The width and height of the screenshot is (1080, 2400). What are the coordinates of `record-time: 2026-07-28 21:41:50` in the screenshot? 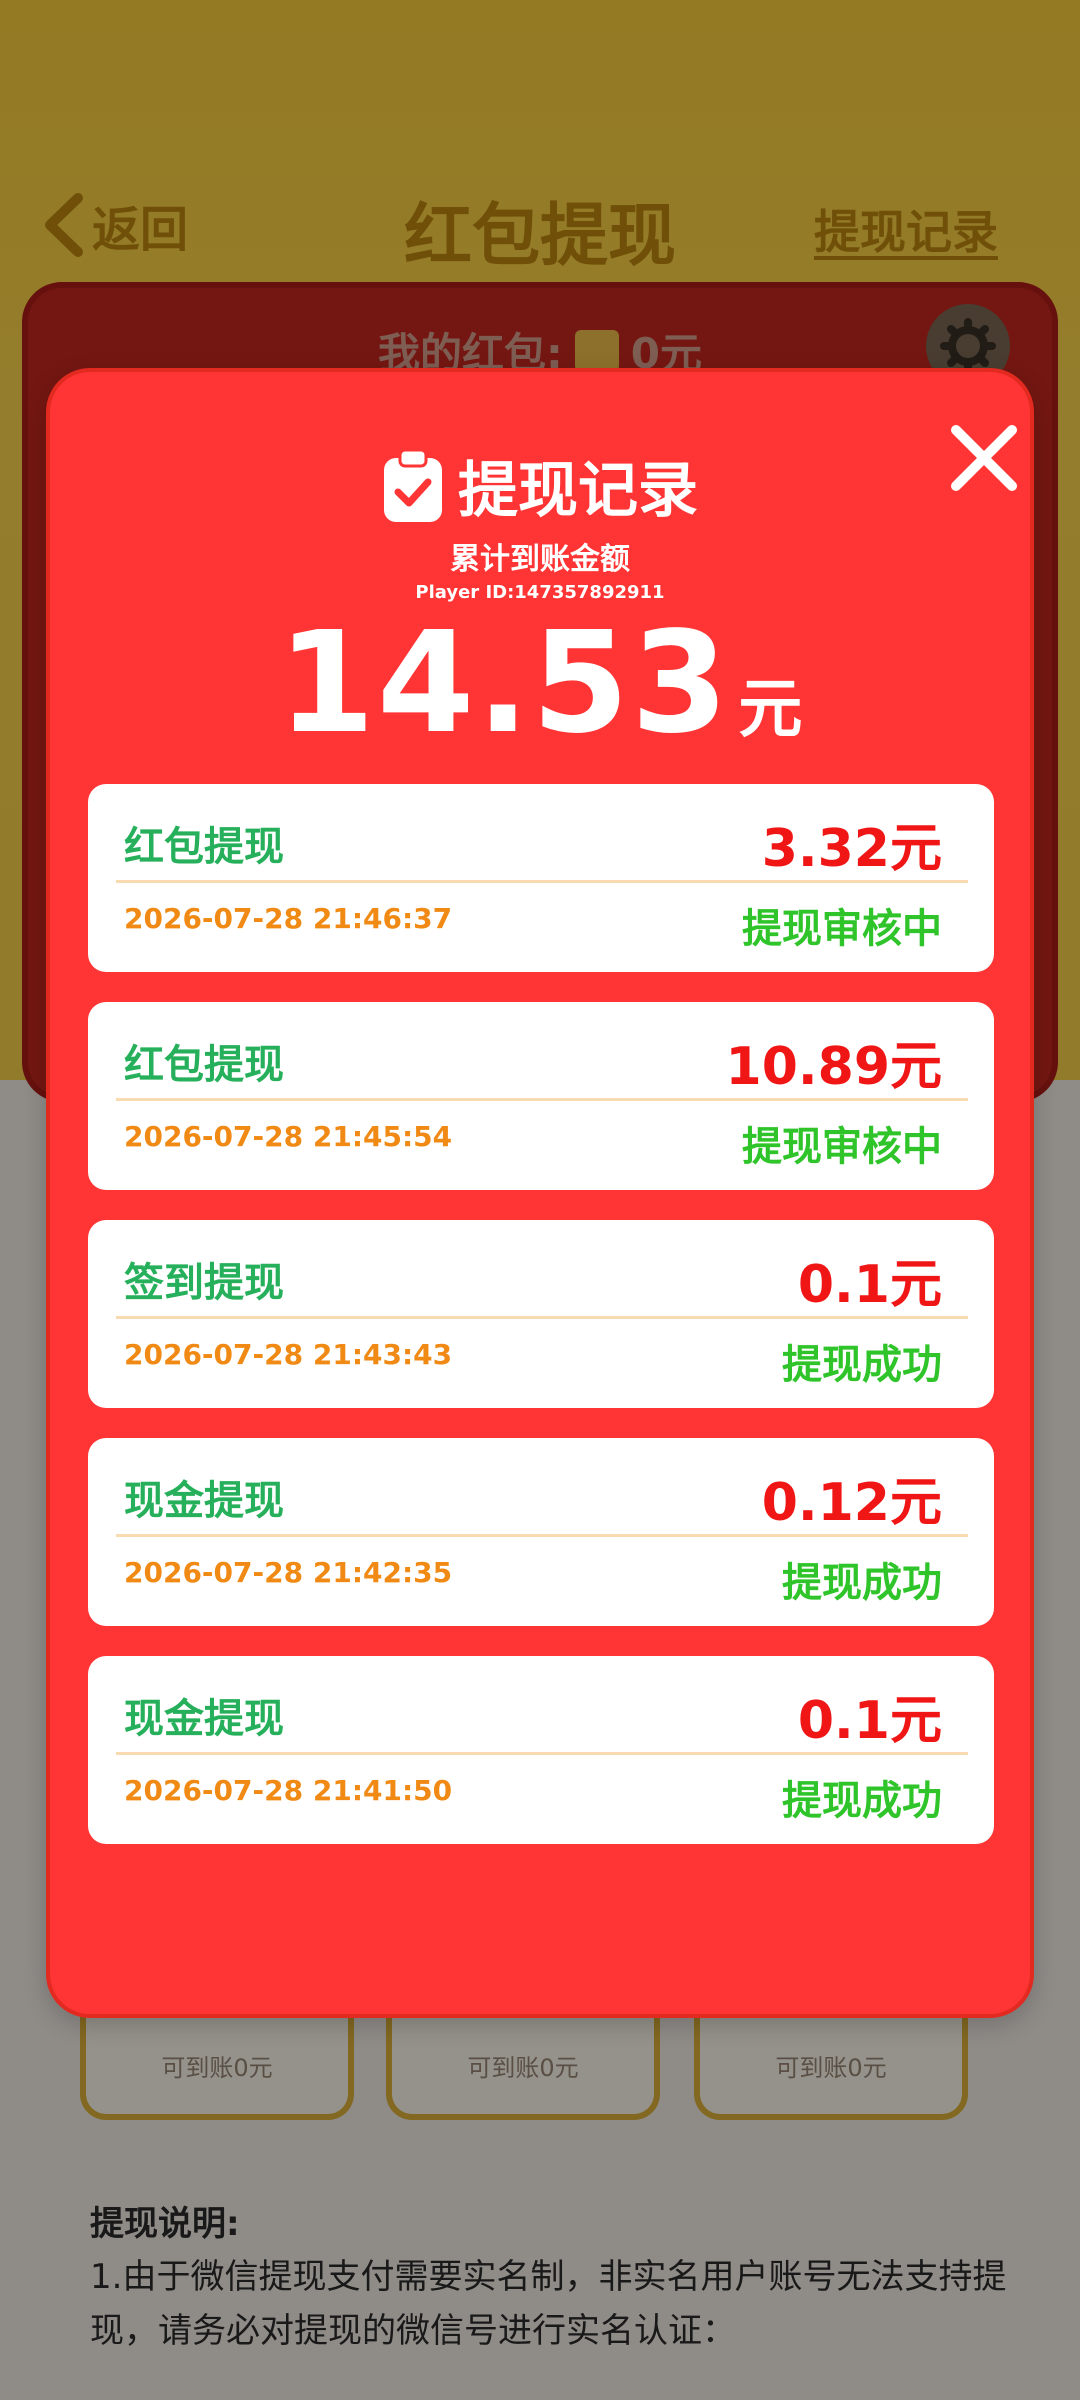 It's located at (288, 1790).